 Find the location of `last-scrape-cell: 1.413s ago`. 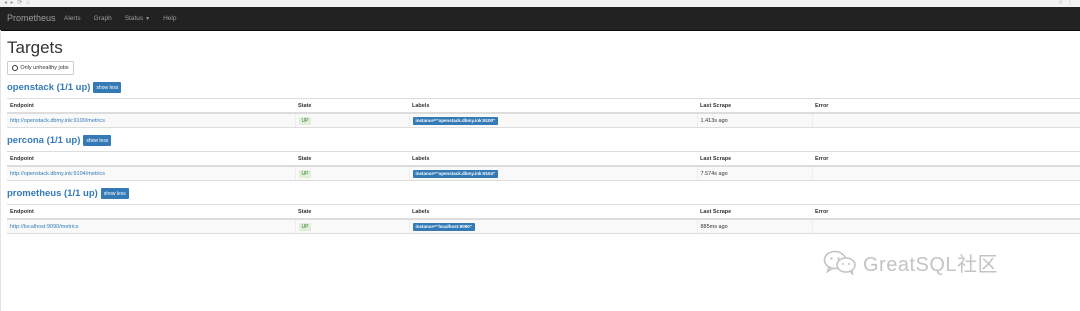

last-scrape-cell: 1.413s ago is located at coordinates (755, 120).